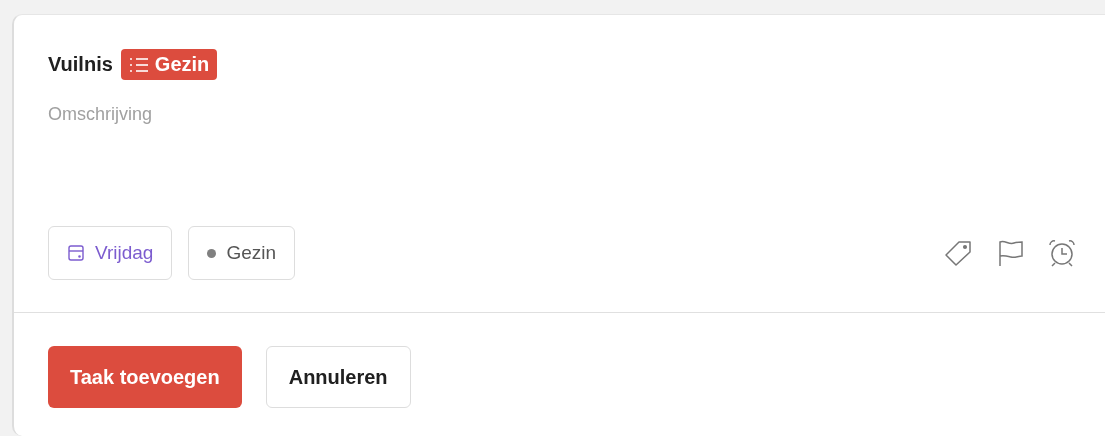 This screenshot has height=436, width=1105. Describe the element at coordinates (80, 64) in the screenshot. I see `task-title: Vuilnis` at that location.